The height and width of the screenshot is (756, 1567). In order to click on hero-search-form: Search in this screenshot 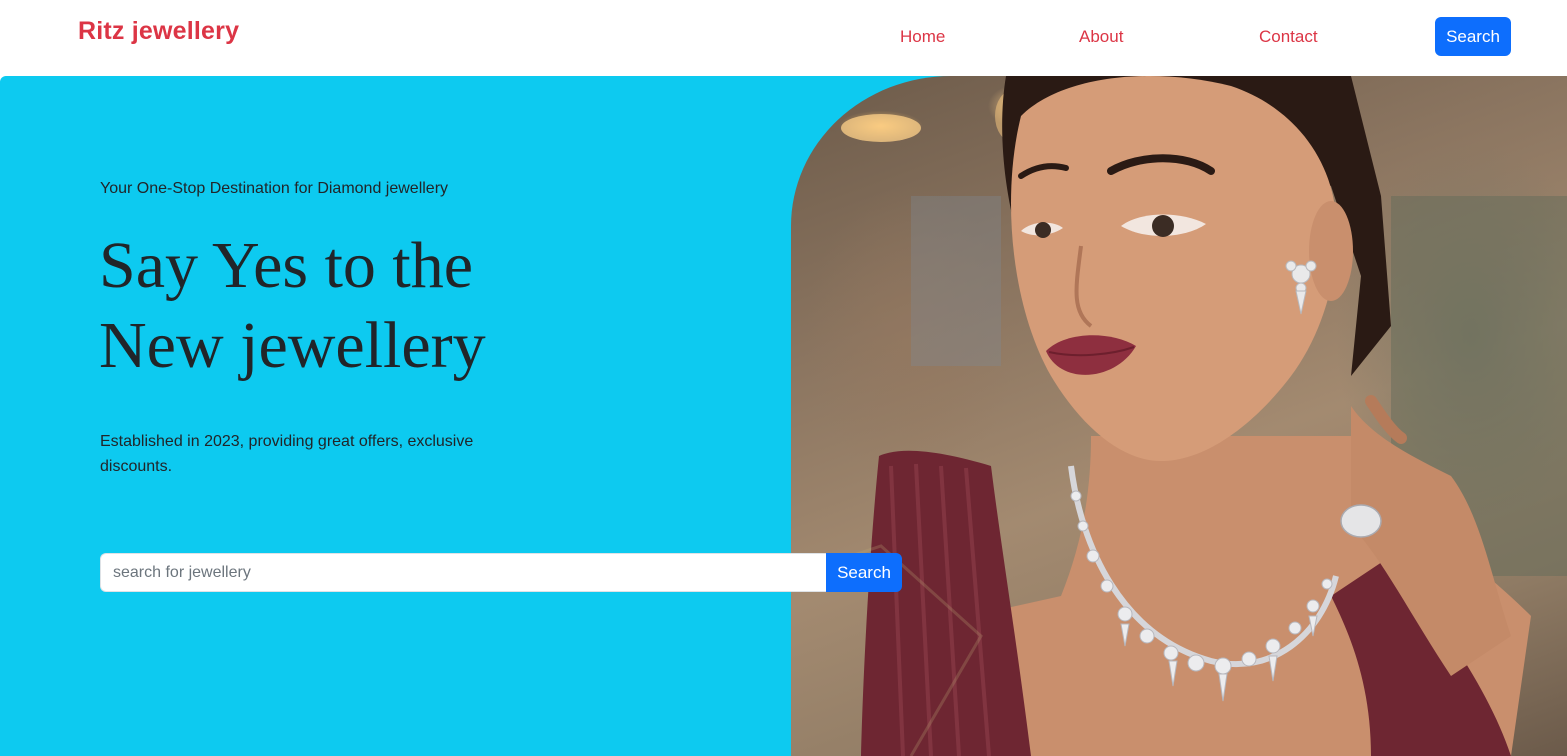, I will do `click(501, 572)`.